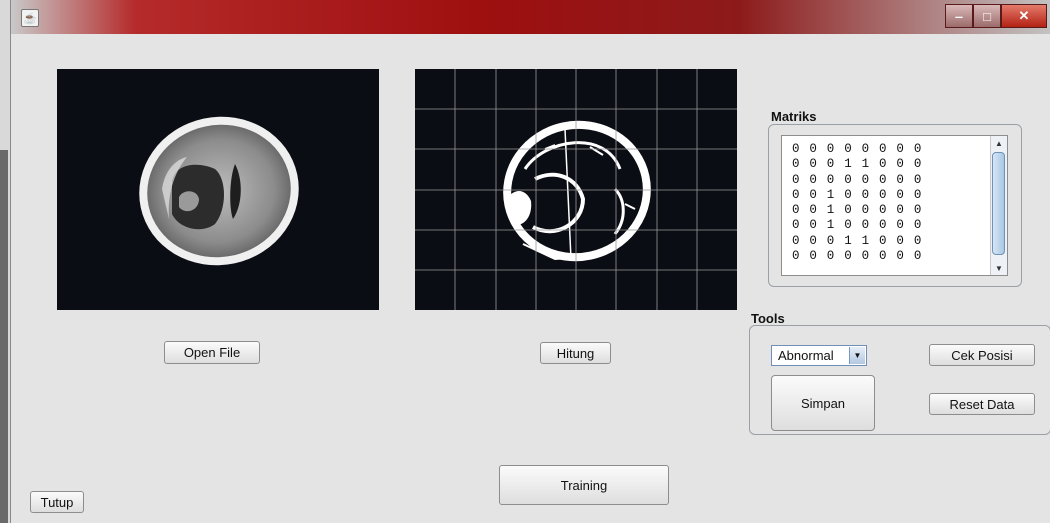 The image size is (1050, 523). Describe the element at coordinates (999, 268) in the screenshot. I see `scroll-down-icon: ▼` at that location.